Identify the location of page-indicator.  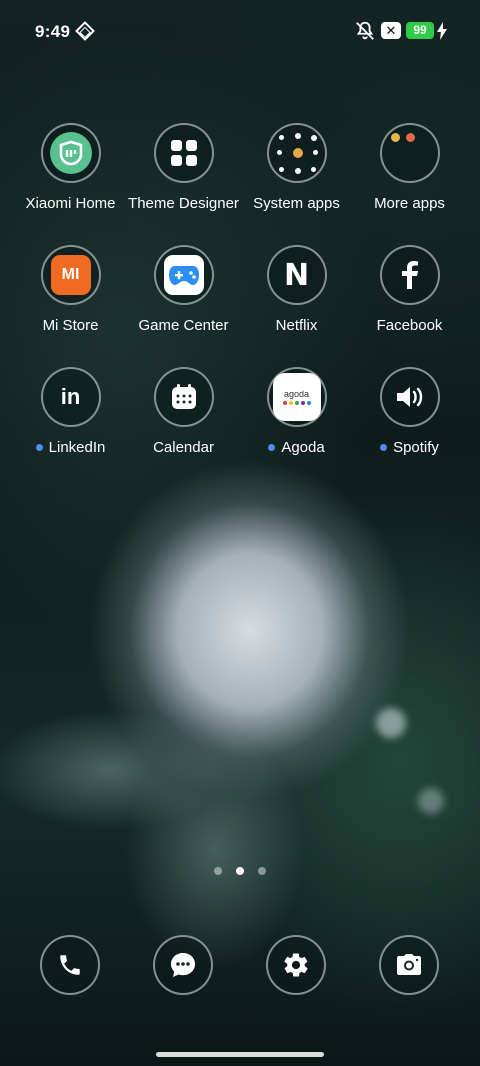
(240, 871).